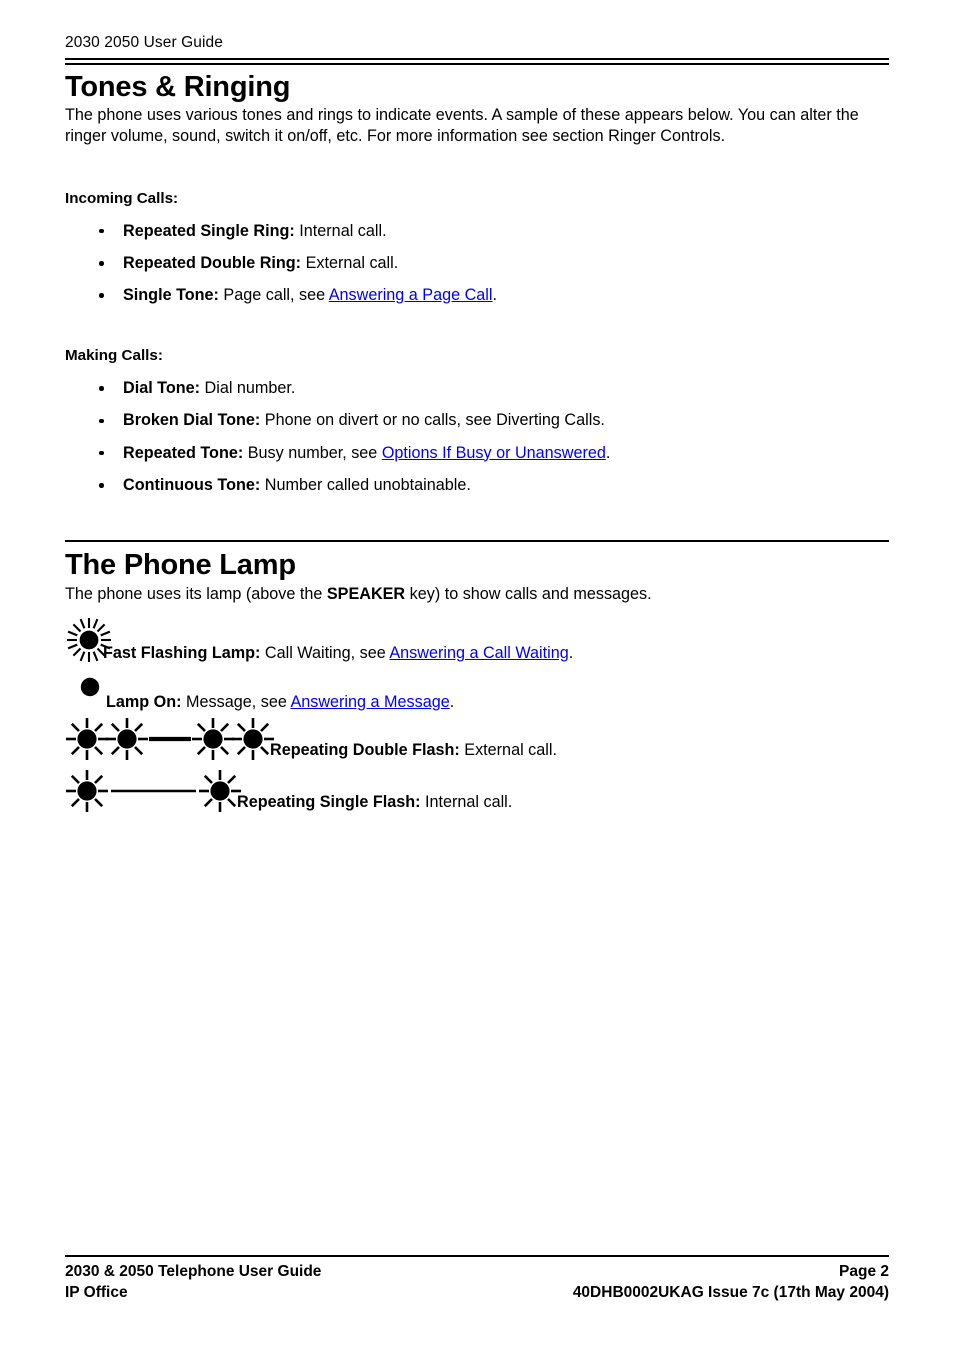 The width and height of the screenshot is (954, 1351). Describe the element at coordinates (170, 741) in the screenshot. I see `repeating-double-flash-icon` at that location.